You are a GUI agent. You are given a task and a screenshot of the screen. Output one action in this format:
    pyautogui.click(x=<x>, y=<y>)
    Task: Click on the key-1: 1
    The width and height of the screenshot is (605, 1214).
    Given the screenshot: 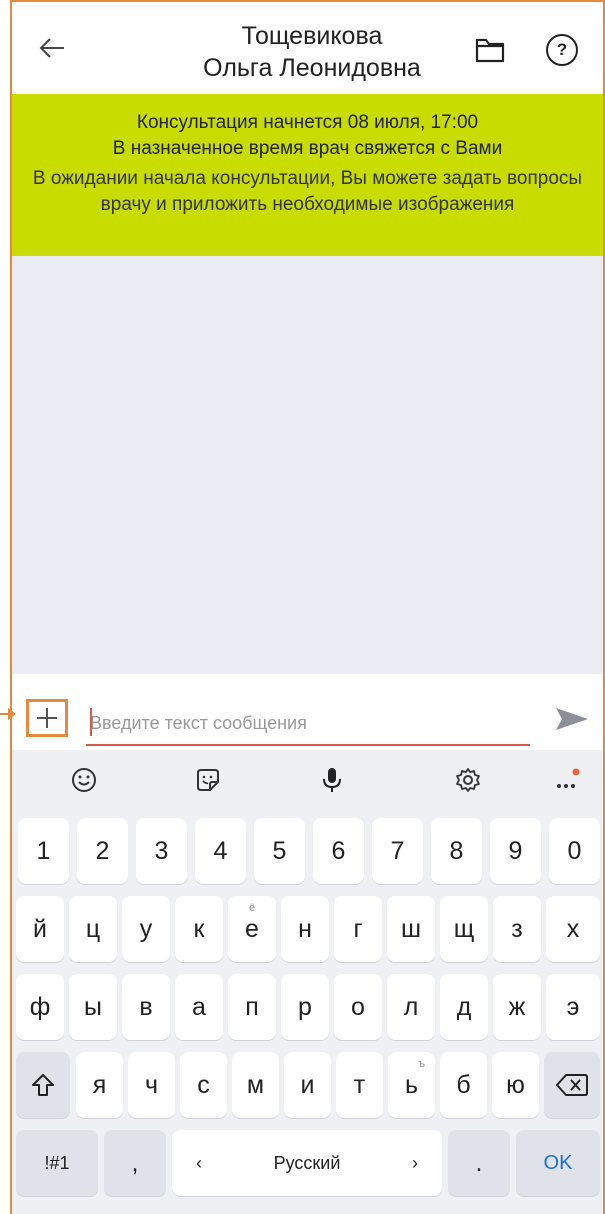 What is the action you would take?
    pyautogui.click(x=43, y=851)
    